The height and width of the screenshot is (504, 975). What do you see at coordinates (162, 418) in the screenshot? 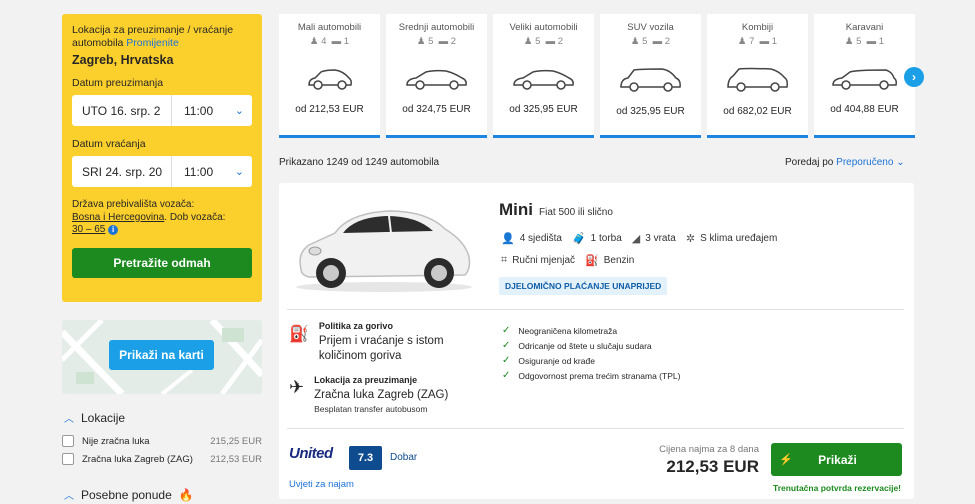
I see `locations-filter-header: ︿ Lokacije` at bounding box center [162, 418].